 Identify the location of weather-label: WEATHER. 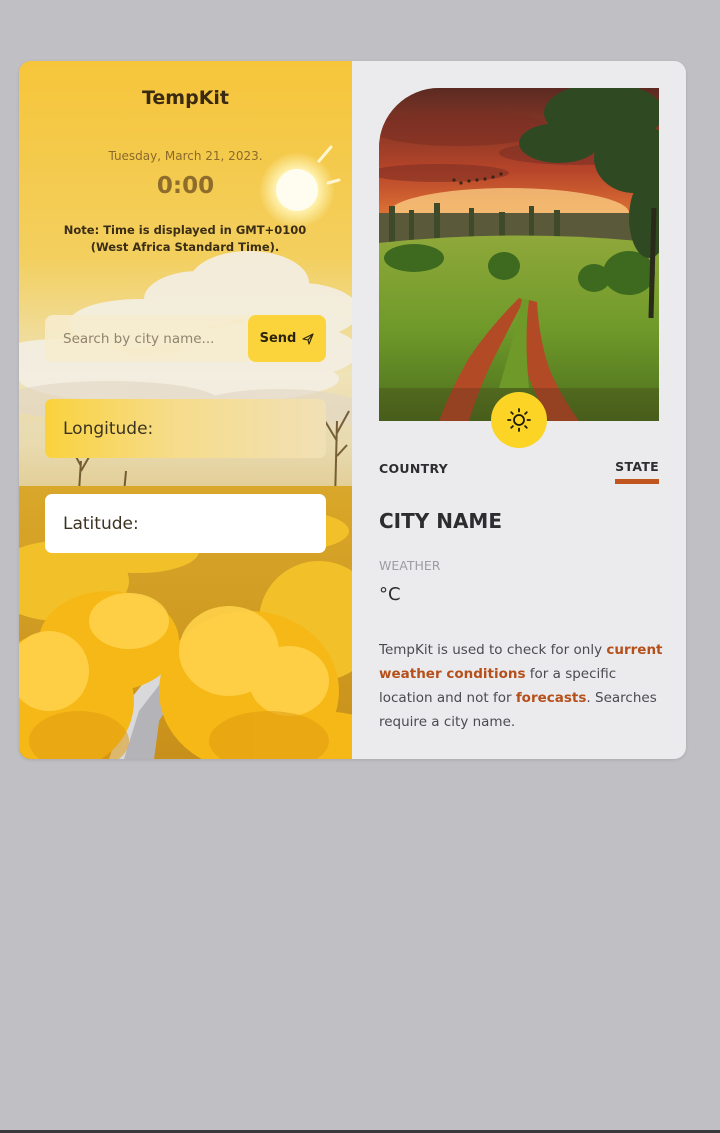
(410, 565).